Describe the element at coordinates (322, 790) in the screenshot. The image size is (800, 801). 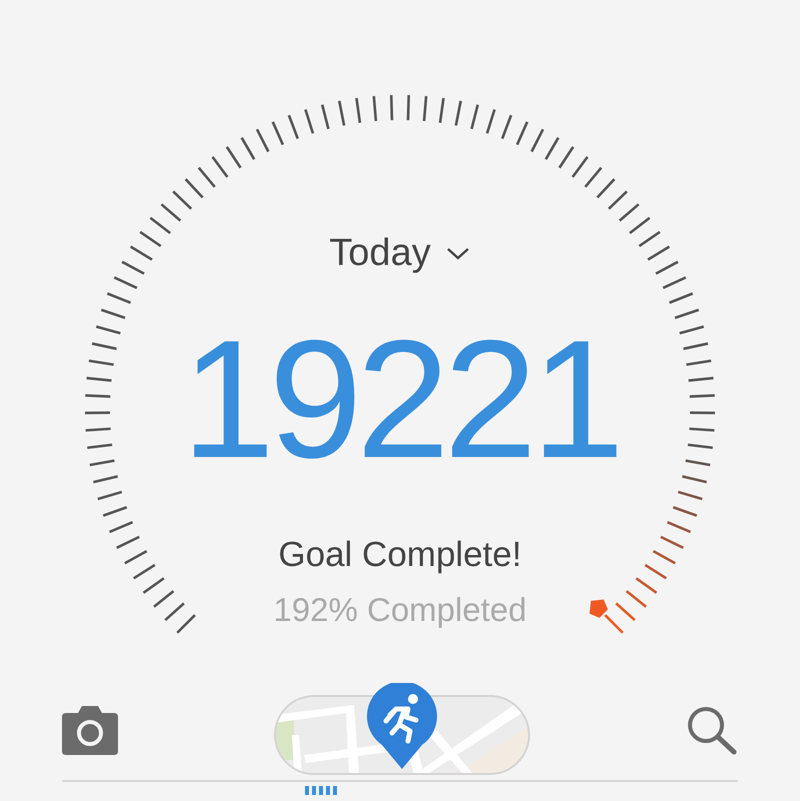
I see `bar-chart-drawing` at that location.